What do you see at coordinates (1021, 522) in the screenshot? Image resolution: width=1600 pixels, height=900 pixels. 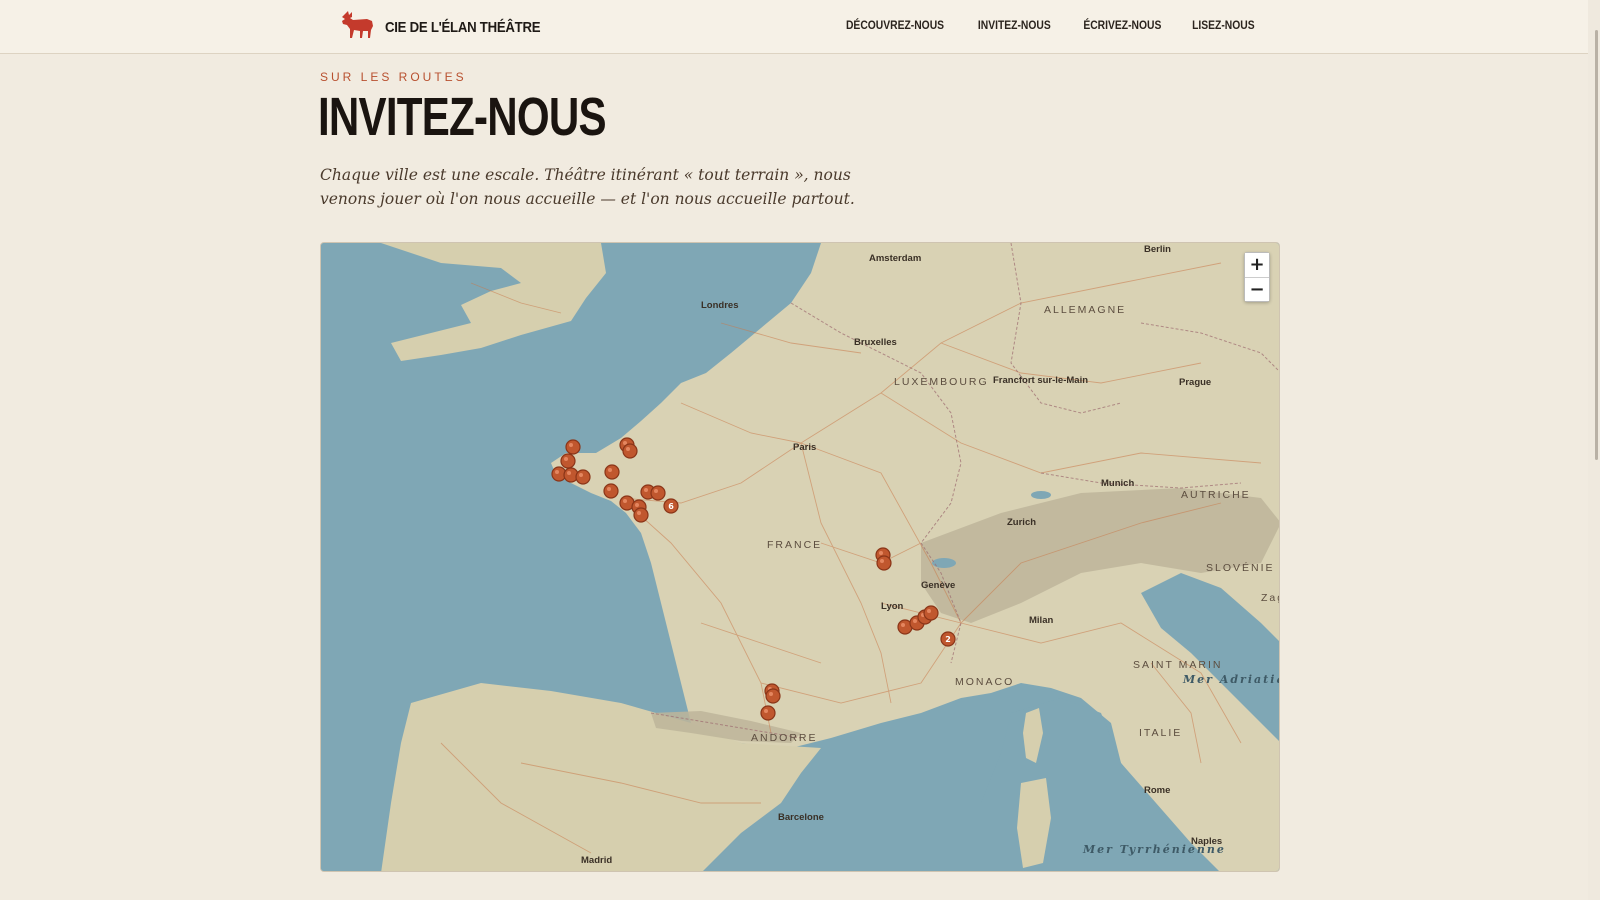 I see `city-label-zurich: Zurich` at bounding box center [1021, 522].